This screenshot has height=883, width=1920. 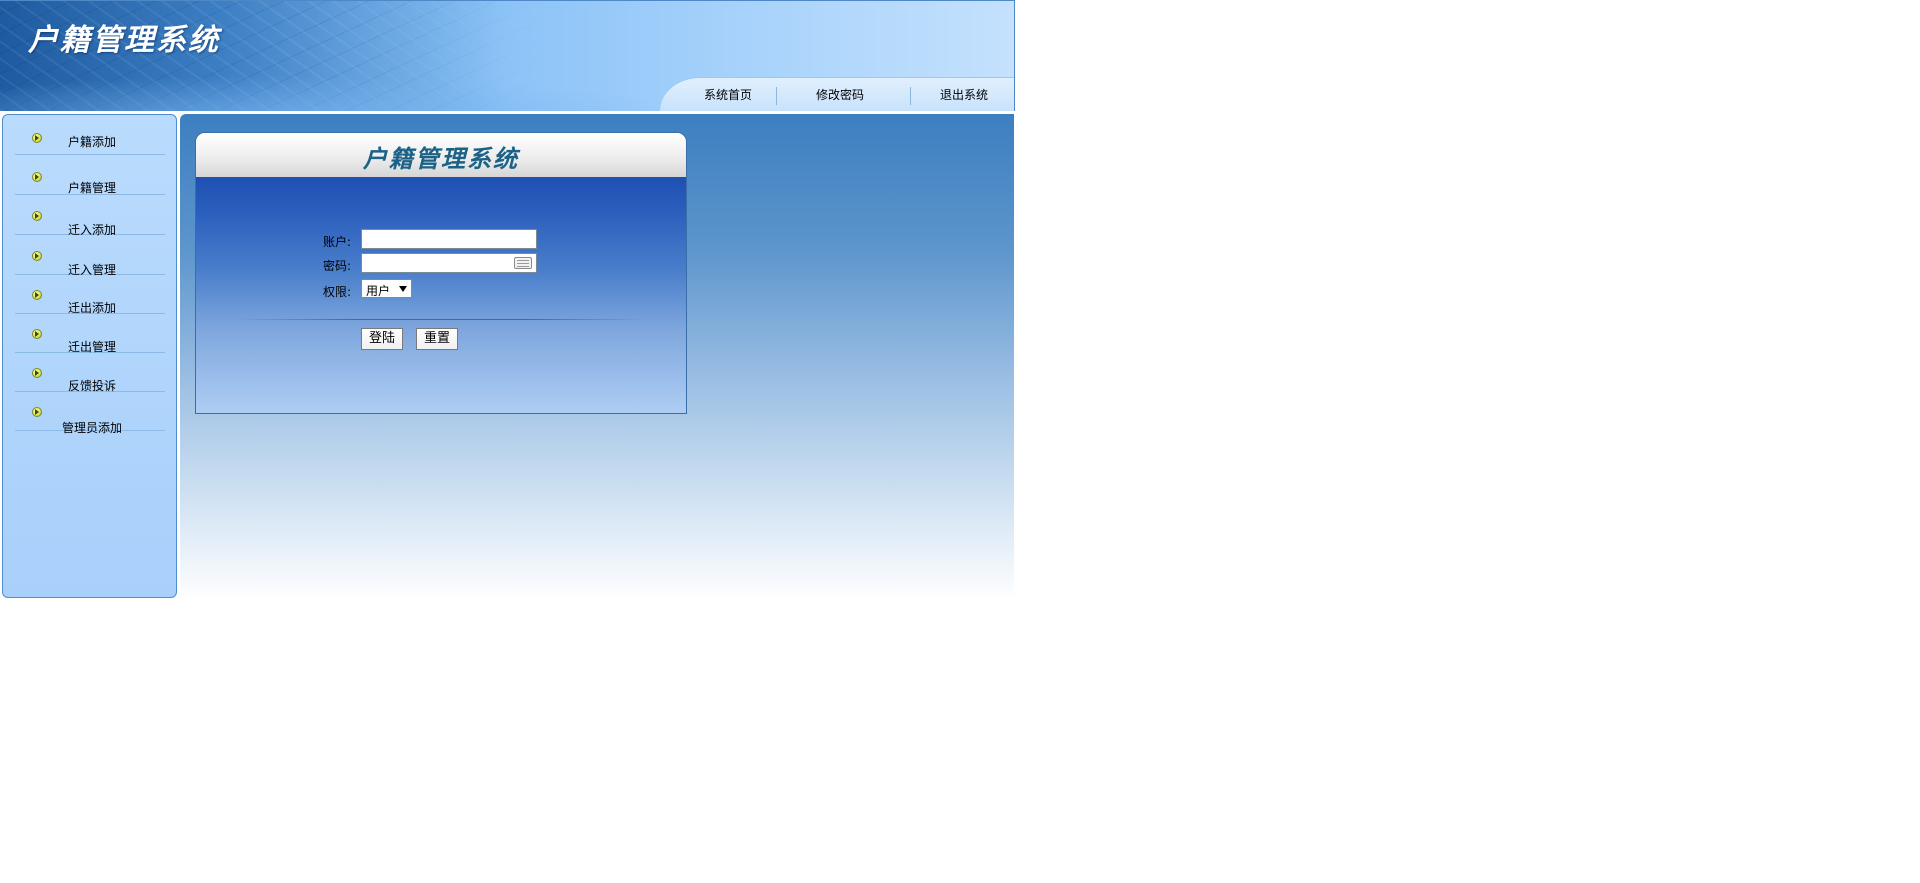 I want to click on reset-button: 重置, so click(x=437, y=339).